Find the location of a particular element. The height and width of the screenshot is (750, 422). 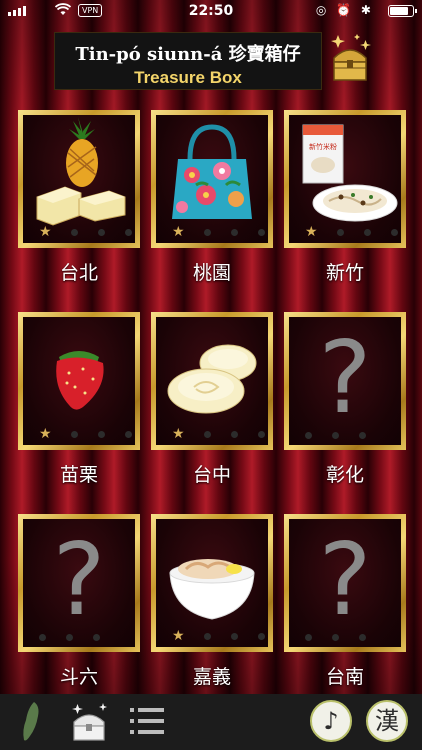

card-taoyuan: ★ is located at coordinates (212, 179).